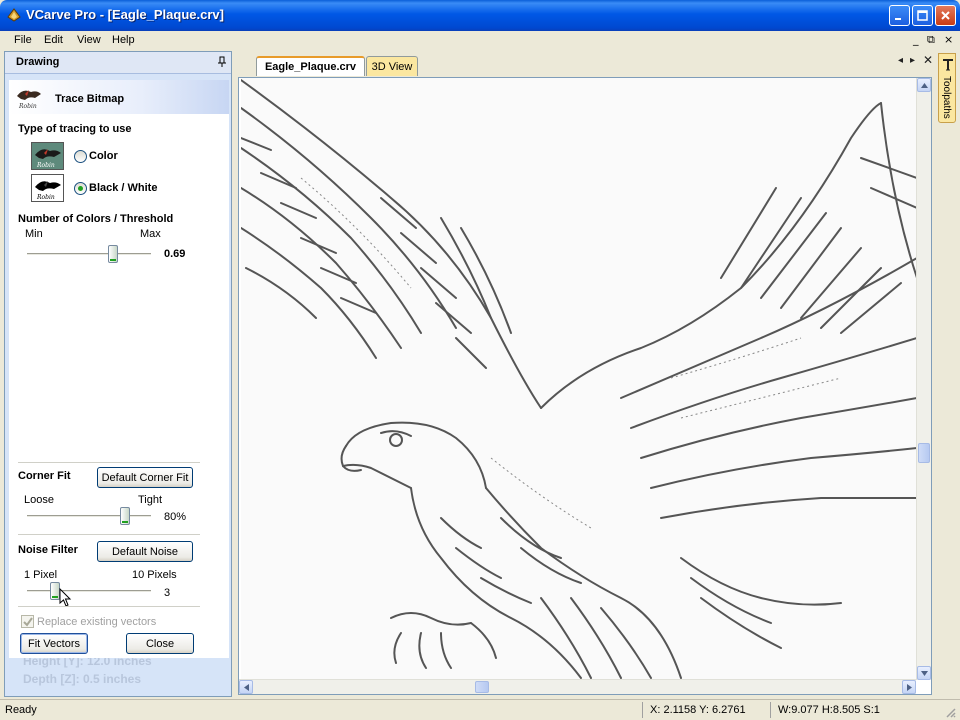 This screenshot has height=720, width=960. I want to click on black-white-option-label: Black / White, so click(123, 188).